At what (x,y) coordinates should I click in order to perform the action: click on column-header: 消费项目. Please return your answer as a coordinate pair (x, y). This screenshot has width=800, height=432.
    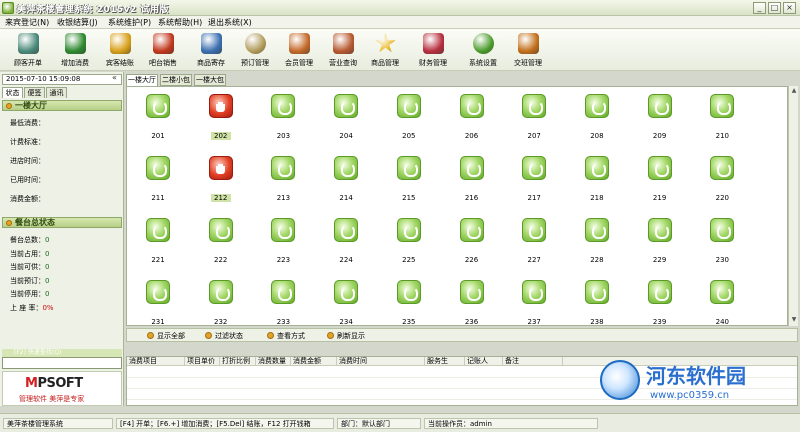
    Looking at the image, I should click on (156, 361).